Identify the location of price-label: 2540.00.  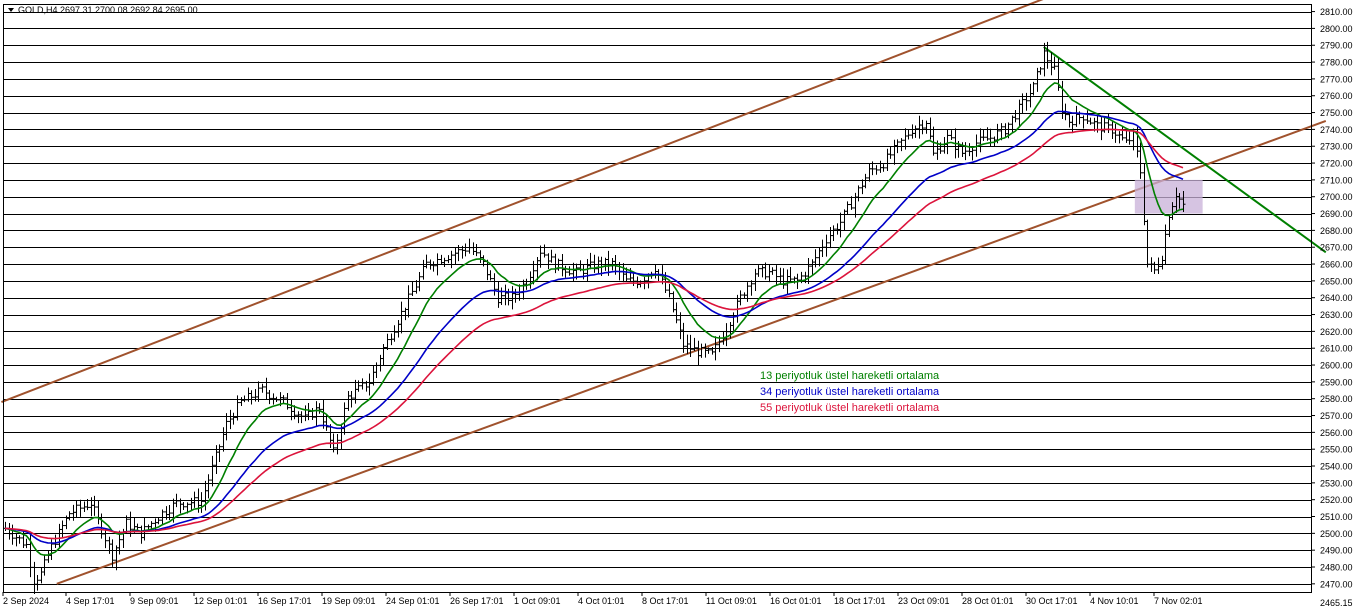
(1336, 467).